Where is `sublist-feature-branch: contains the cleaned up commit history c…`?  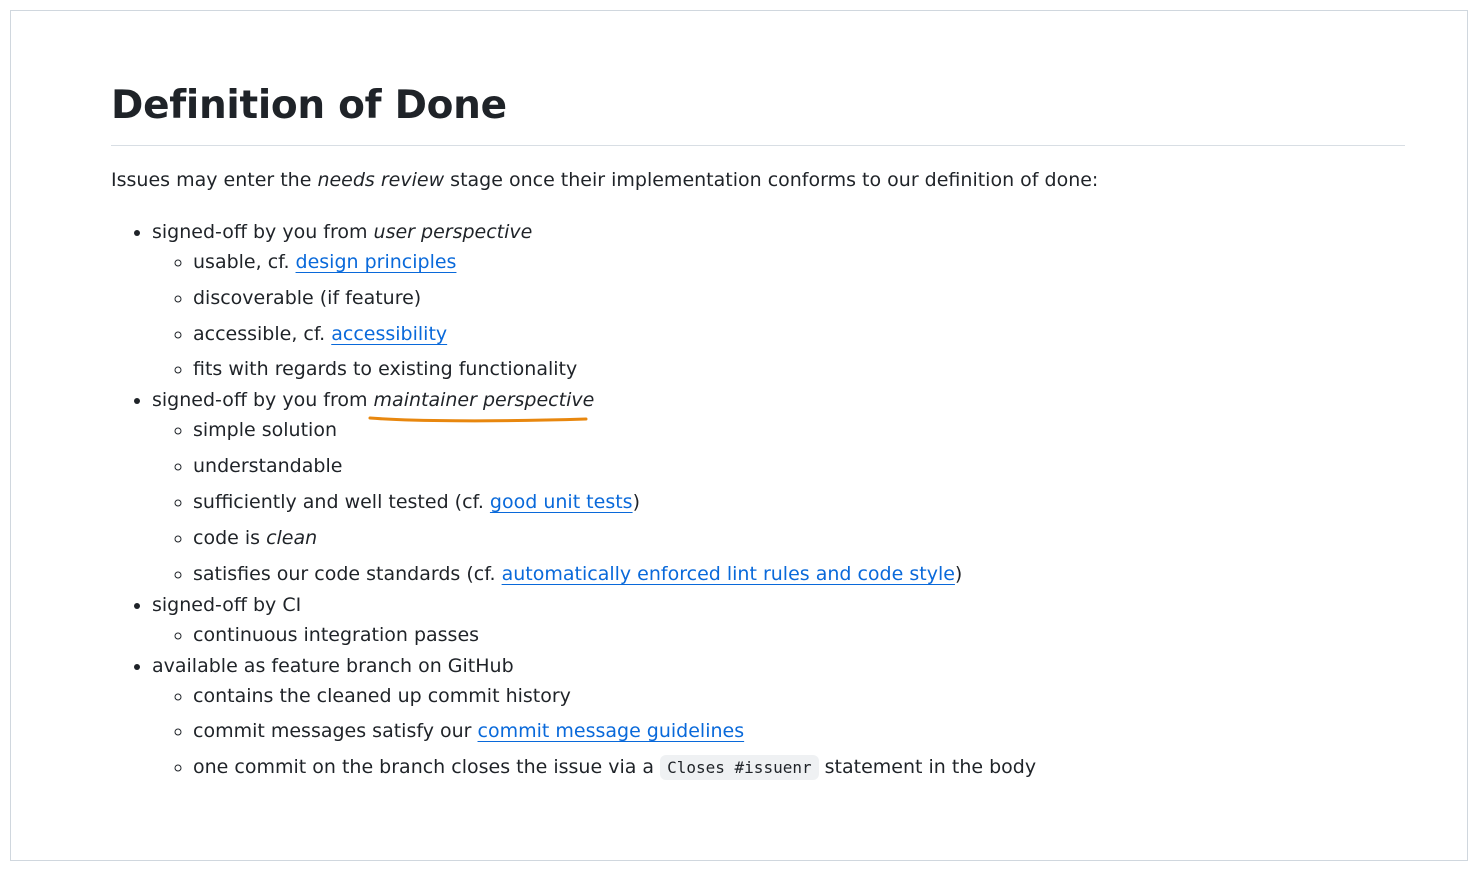 sublist-feature-branch: contains the cleaned up commit history c… is located at coordinates (594, 732).